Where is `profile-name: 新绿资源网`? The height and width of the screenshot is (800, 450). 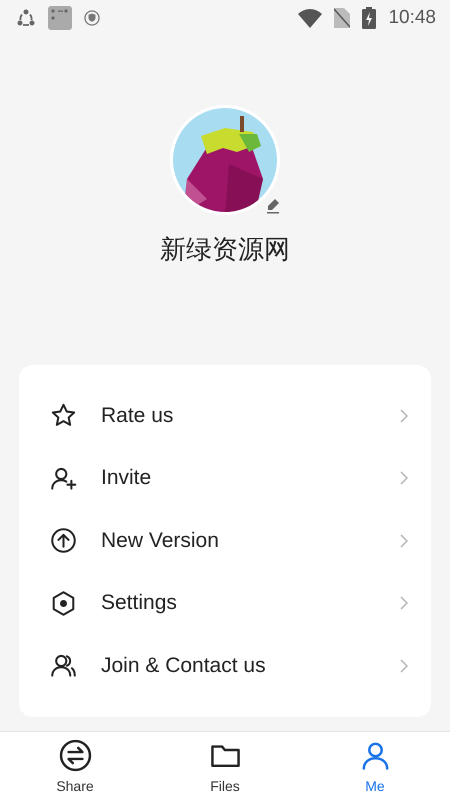 profile-name: 新绿资源网 is located at coordinates (225, 250).